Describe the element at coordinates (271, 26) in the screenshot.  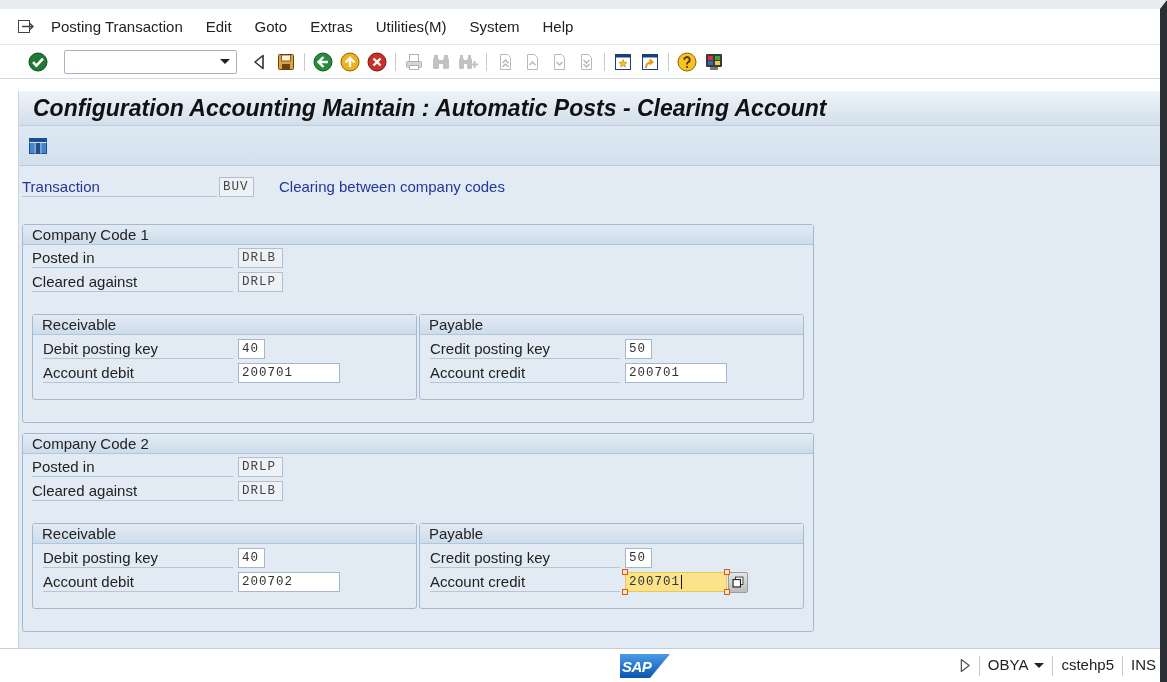
I see `menu-item: Goto` at that location.